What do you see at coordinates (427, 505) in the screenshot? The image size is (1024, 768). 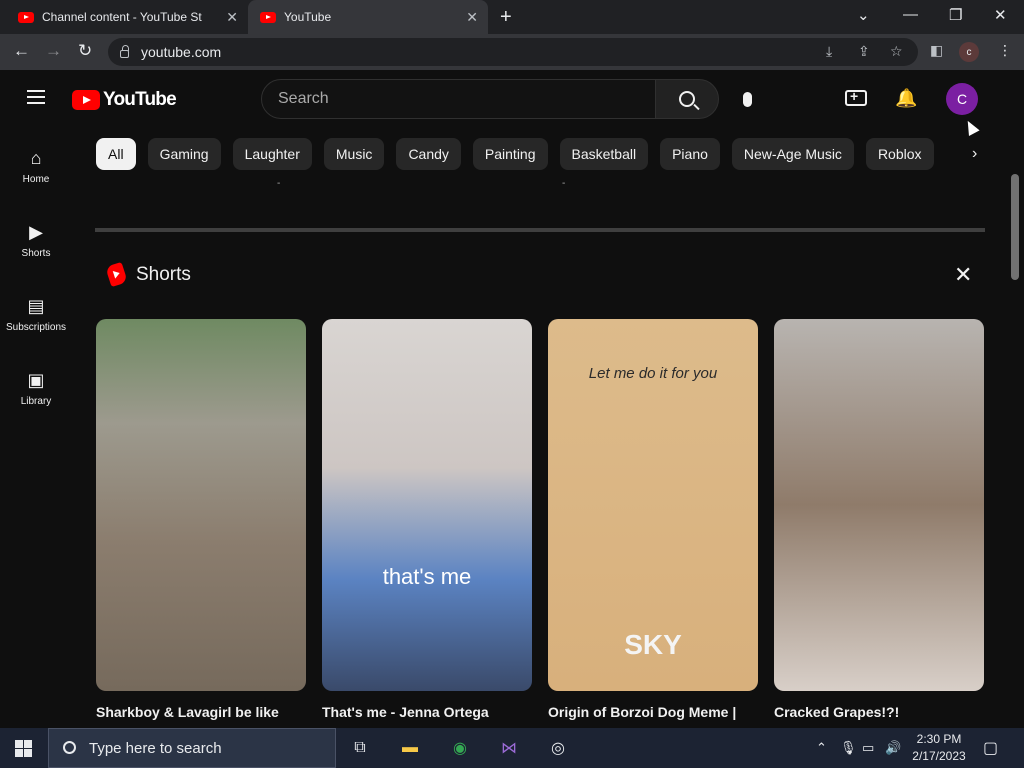 I see `short-thumbnail: that's me` at bounding box center [427, 505].